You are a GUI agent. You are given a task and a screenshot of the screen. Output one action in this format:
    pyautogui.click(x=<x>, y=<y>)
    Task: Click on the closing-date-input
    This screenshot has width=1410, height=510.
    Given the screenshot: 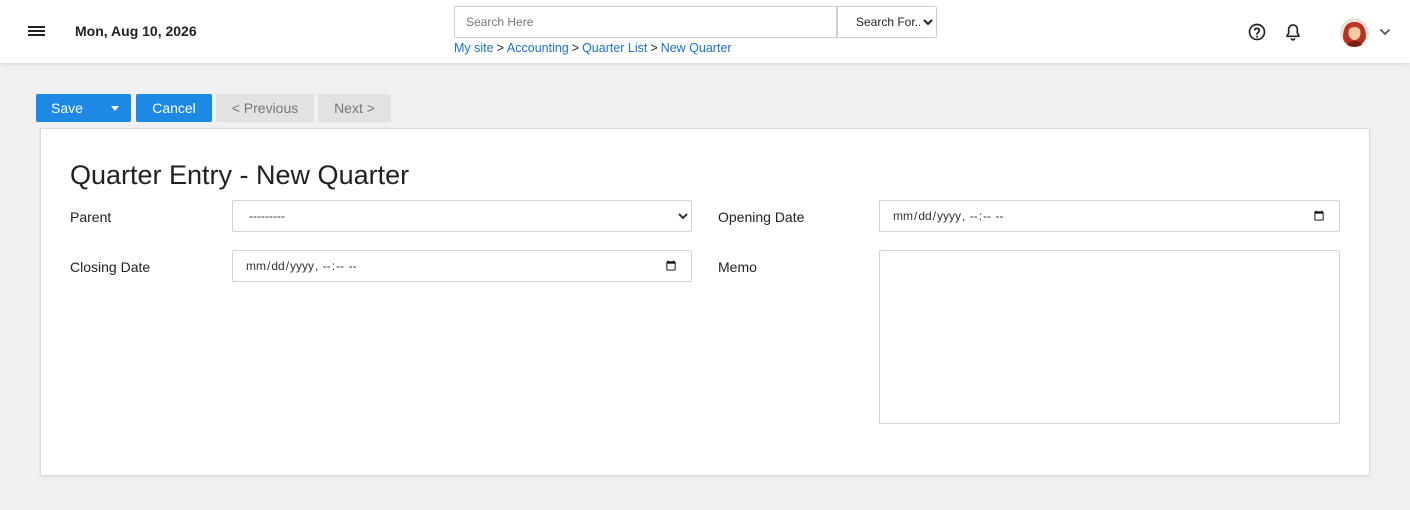 What is the action you would take?
    pyautogui.click(x=462, y=266)
    